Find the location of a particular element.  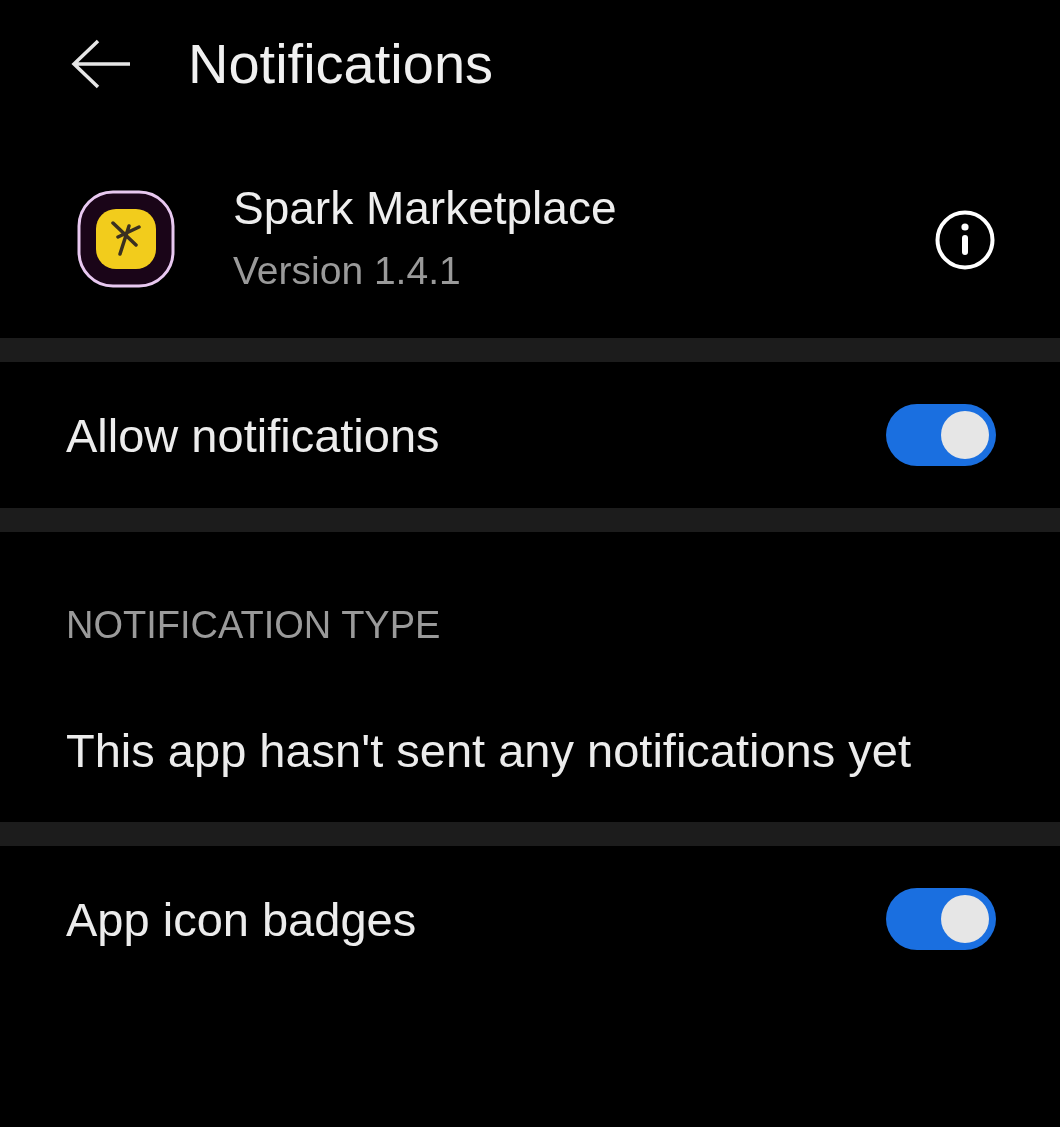

empty-message: This app hasn't sent any notifications yet is located at coordinates (489, 750).